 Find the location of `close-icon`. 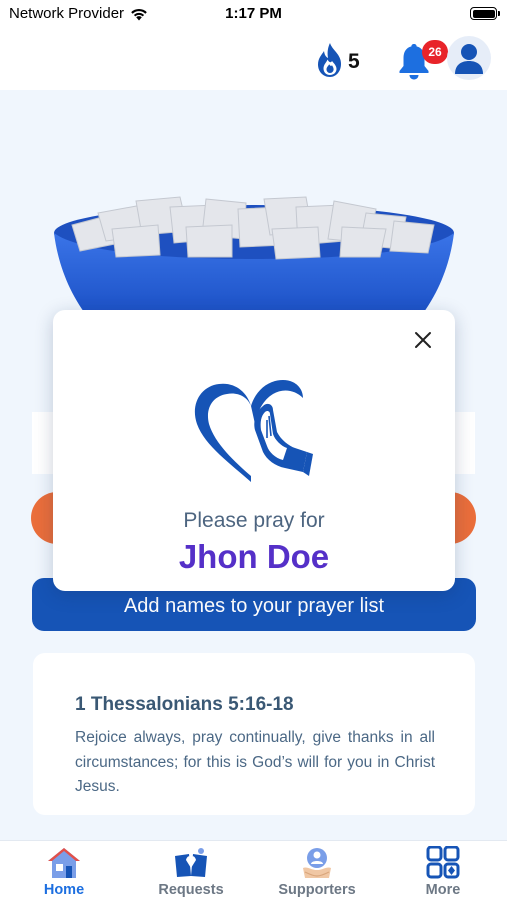

close-icon is located at coordinates (423, 340).